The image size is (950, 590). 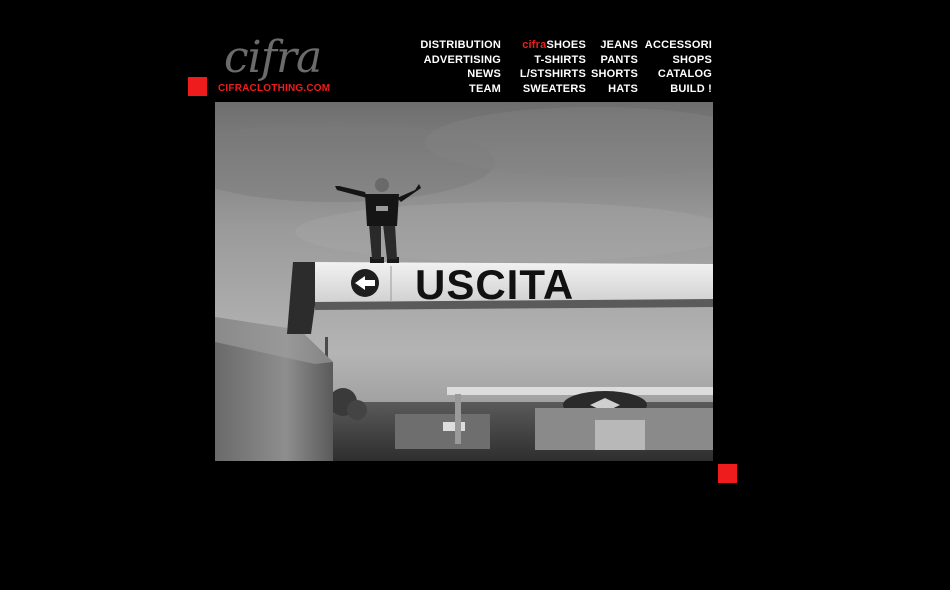 What do you see at coordinates (274, 89) in the screenshot?
I see `logo-url: CIFRACLOTHING.COM` at bounding box center [274, 89].